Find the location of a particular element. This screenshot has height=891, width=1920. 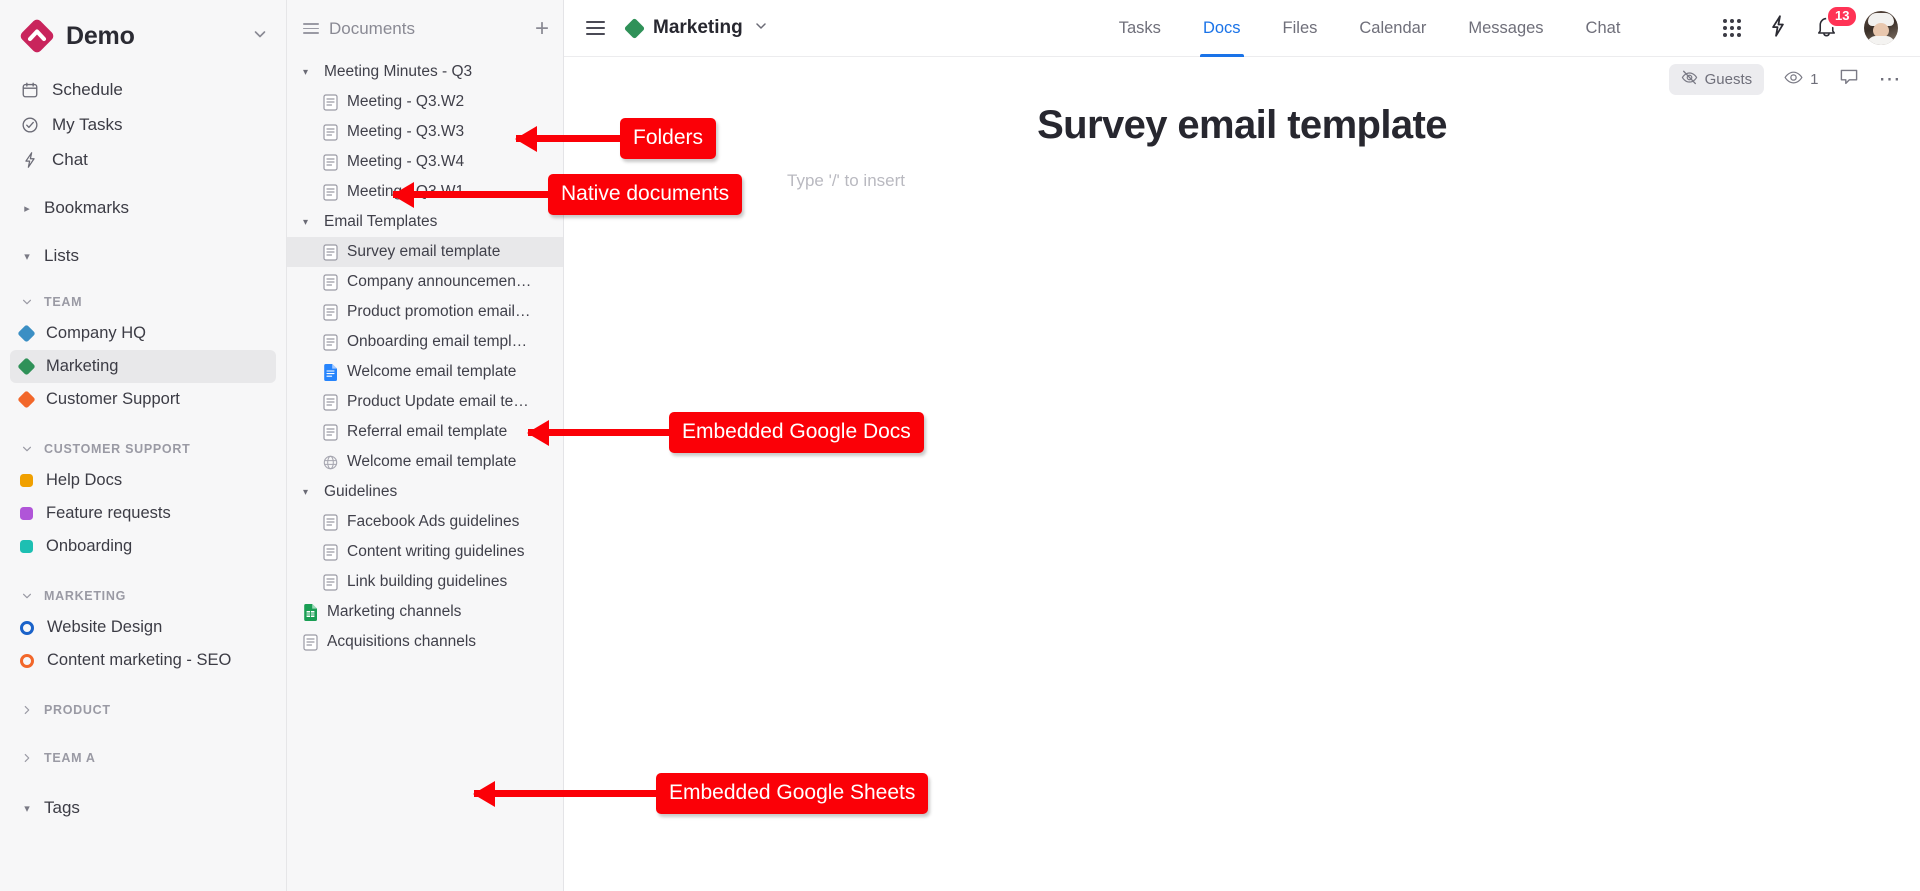

sidebar-item-onboarding: Onboarding is located at coordinates (143, 546).